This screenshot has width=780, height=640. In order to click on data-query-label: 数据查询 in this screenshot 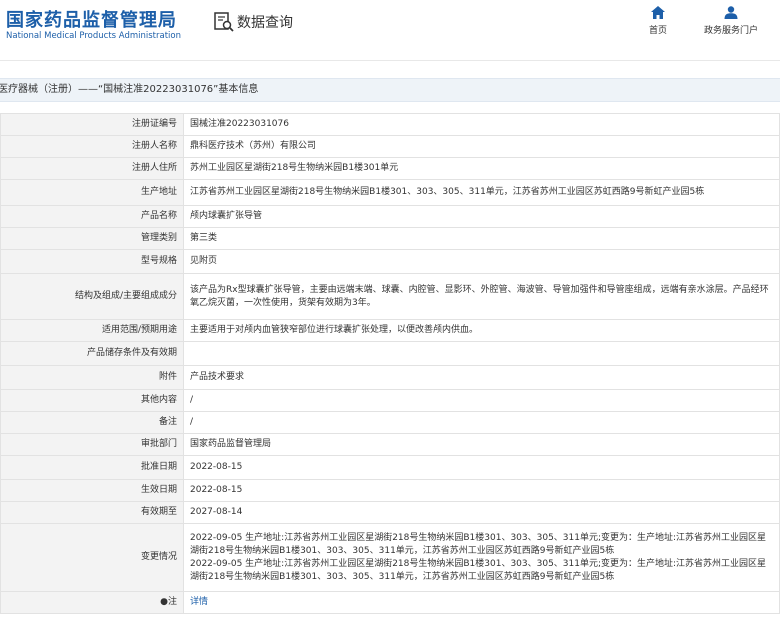, I will do `click(265, 23)`.